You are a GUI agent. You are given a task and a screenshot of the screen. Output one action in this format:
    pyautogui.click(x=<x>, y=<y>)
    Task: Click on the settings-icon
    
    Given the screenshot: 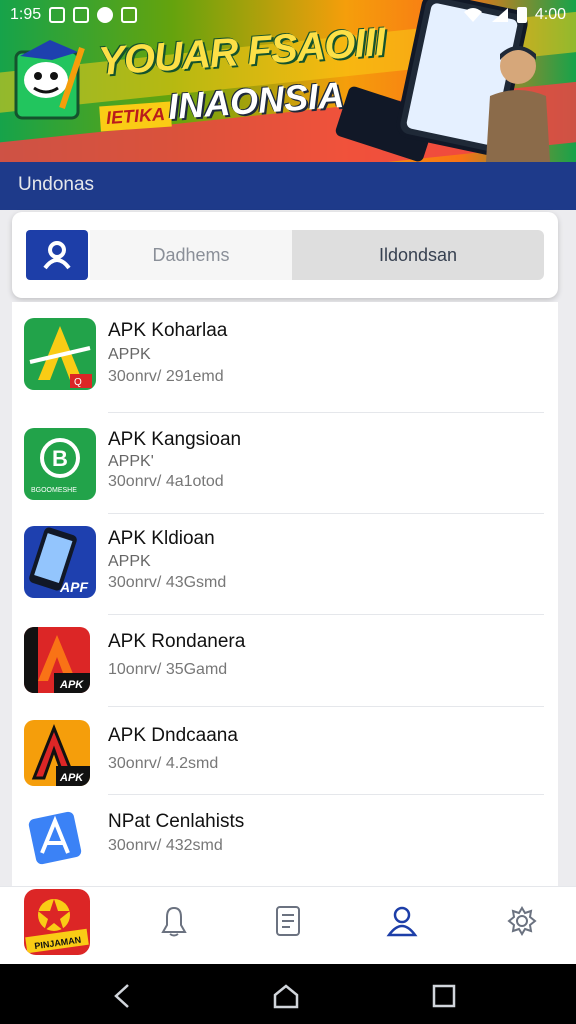 What is the action you would take?
    pyautogui.click(x=522, y=921)
    